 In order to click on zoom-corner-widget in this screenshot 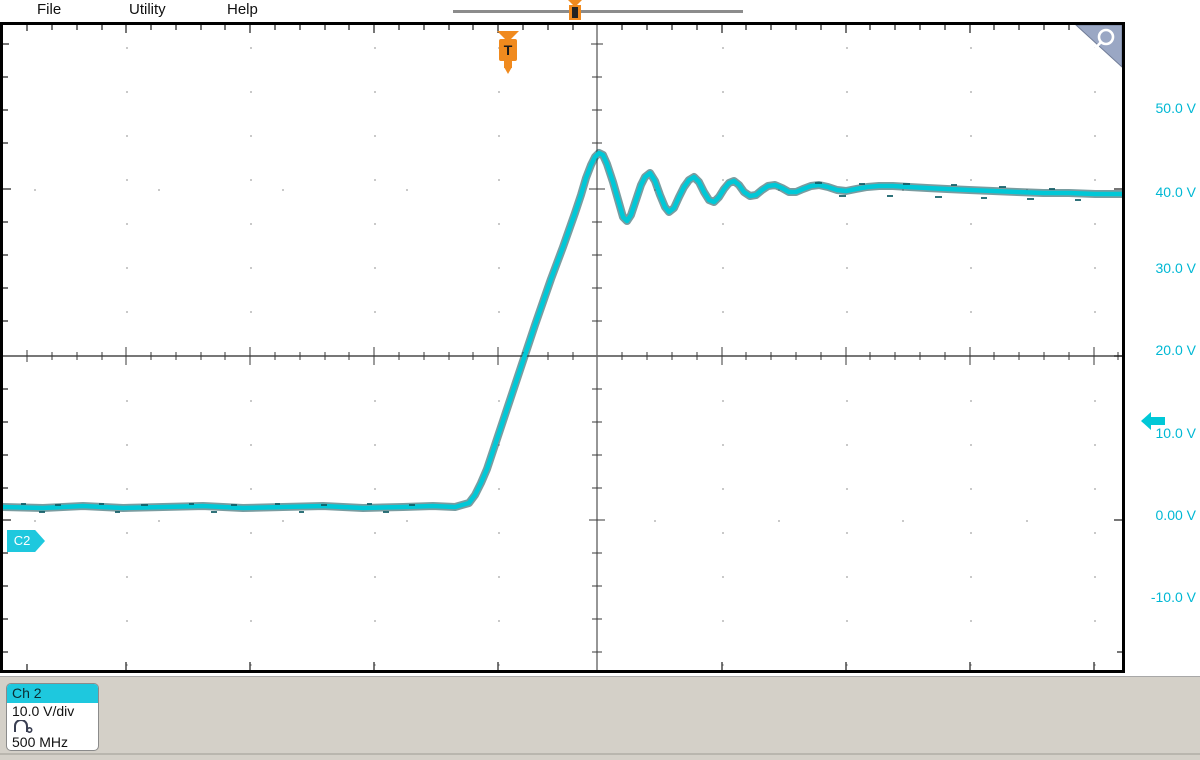, I will do `click(1098, 46)`.